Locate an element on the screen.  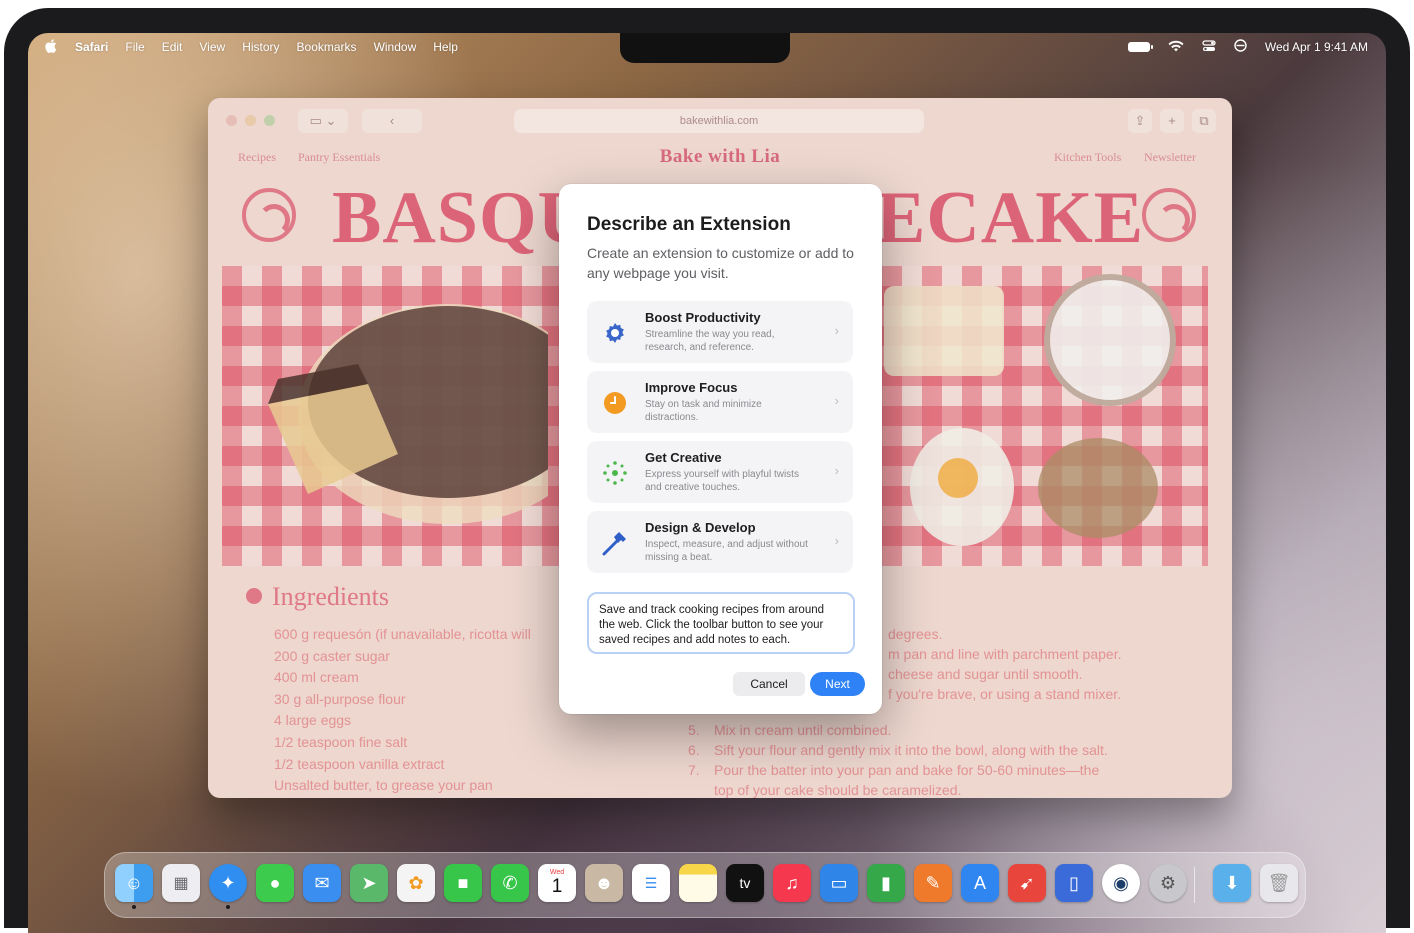
step-fragment: cheese and sugar until smooth. is located at coordinates (985, 674).